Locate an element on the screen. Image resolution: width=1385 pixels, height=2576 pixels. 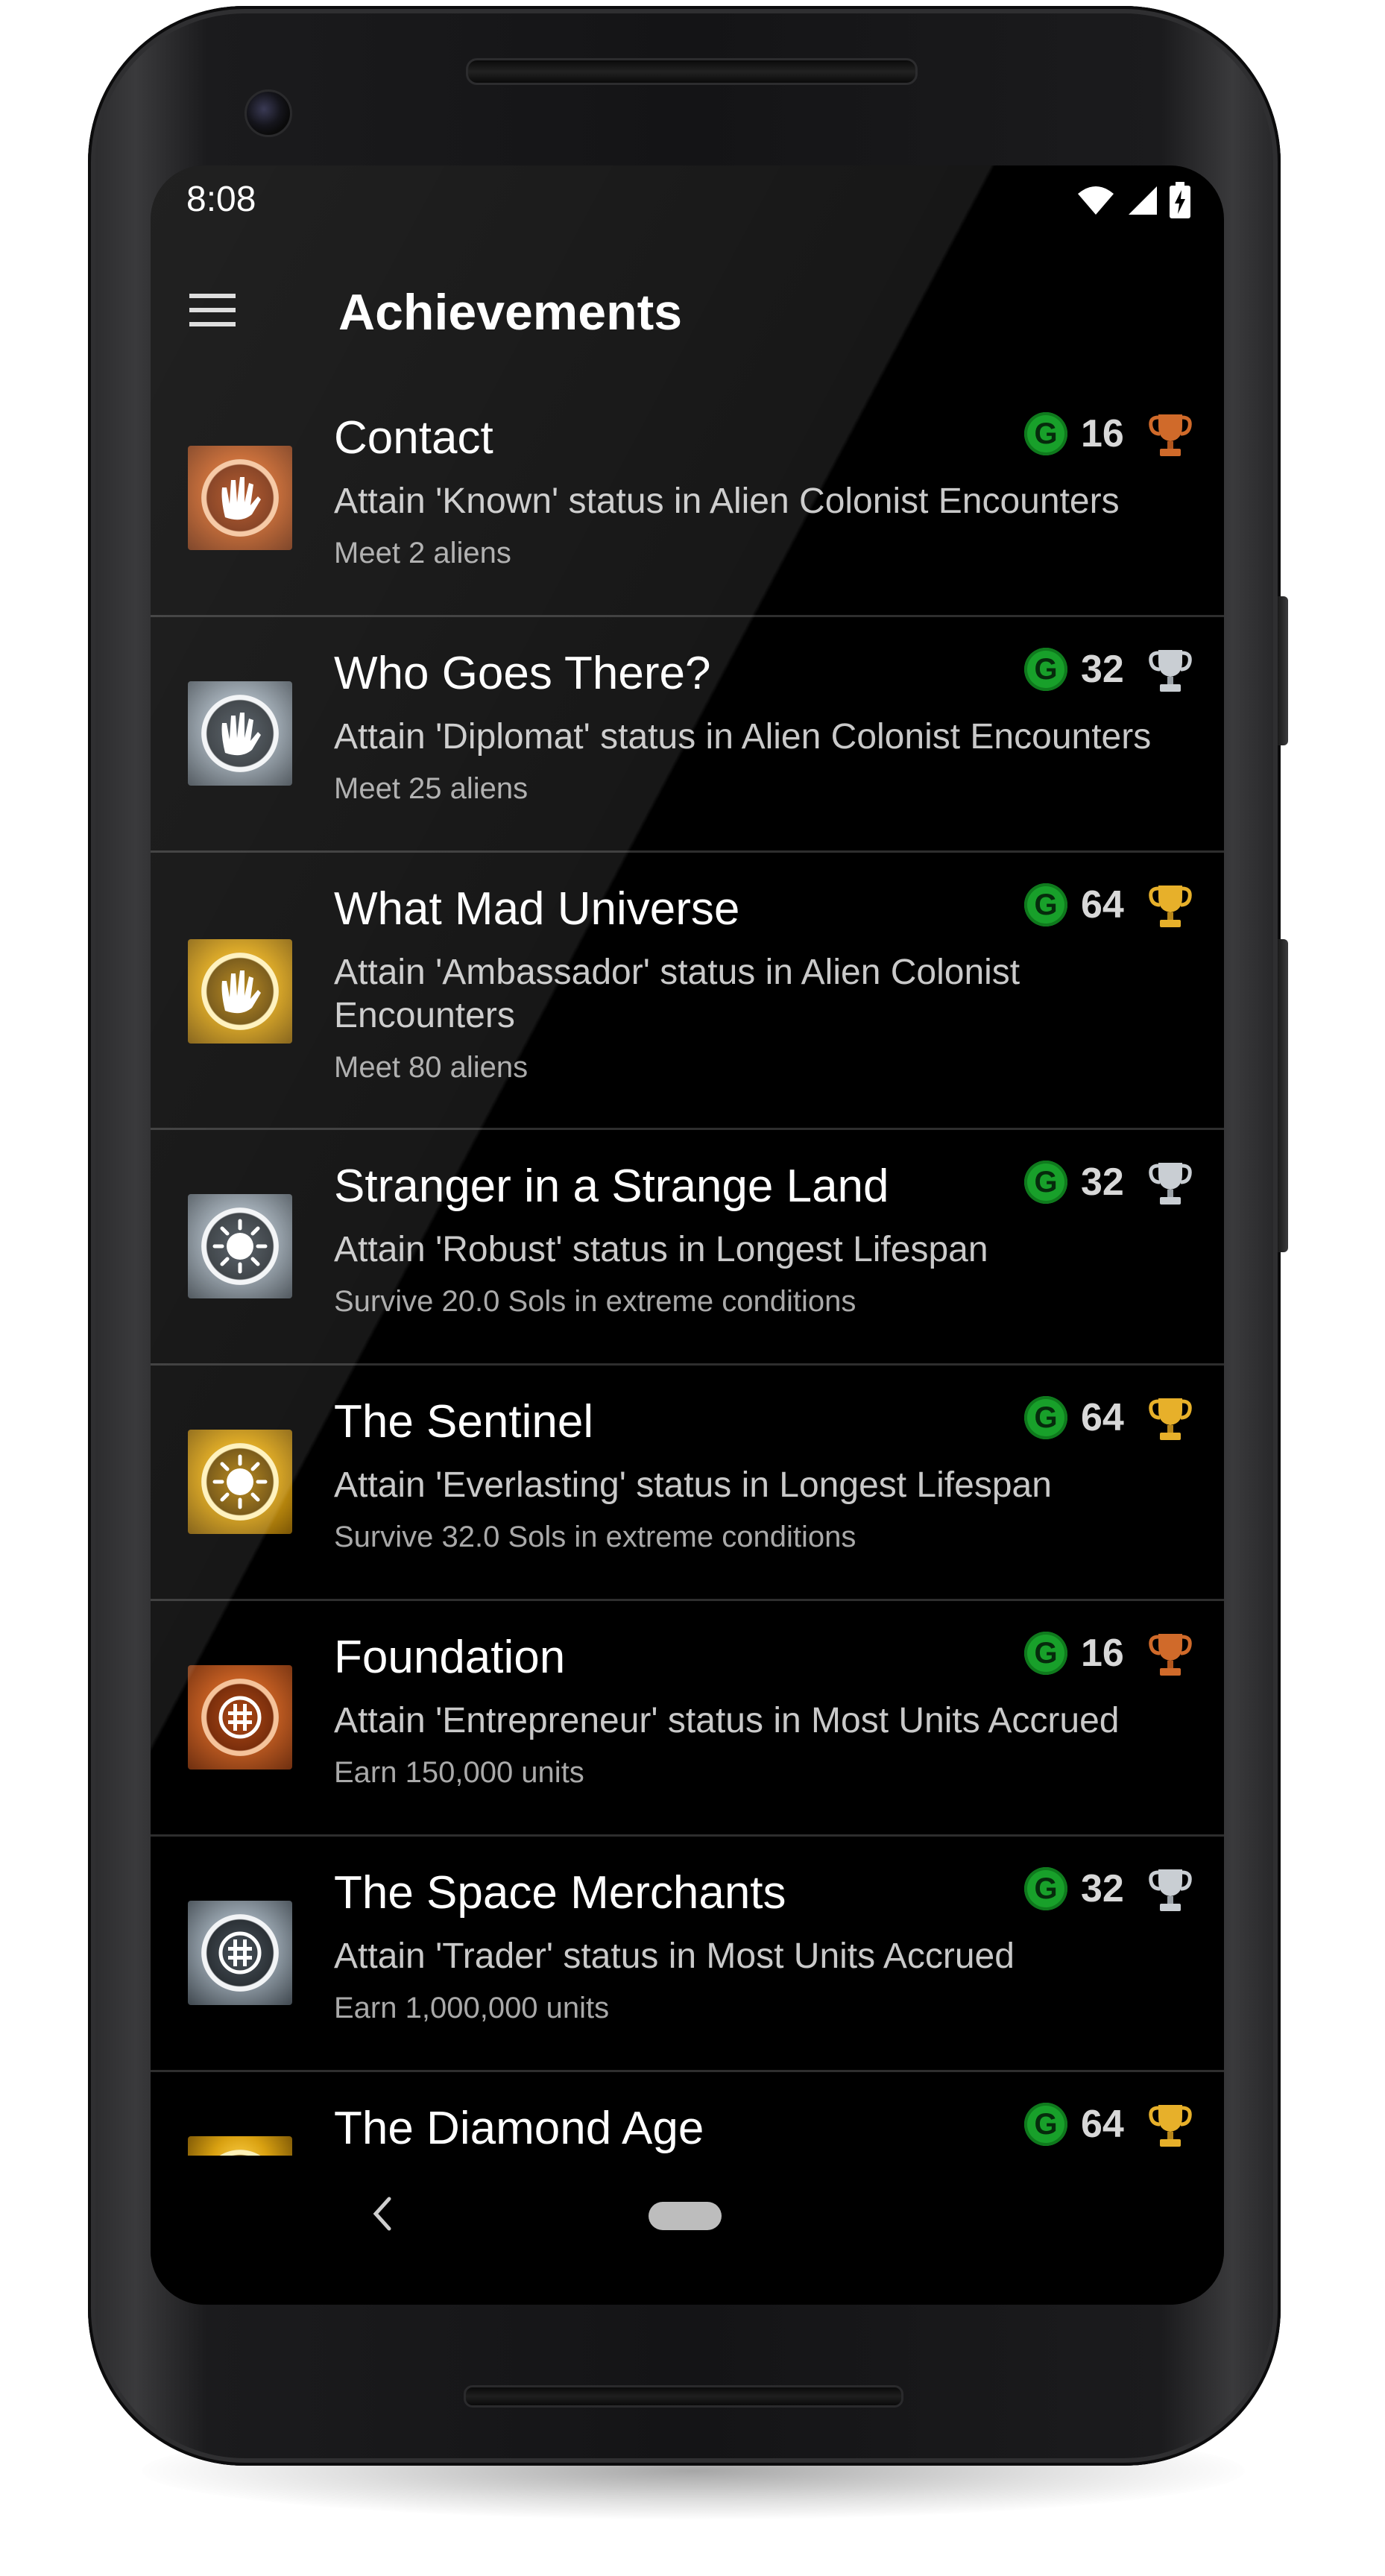
achievement-title: Contact is located at coordinates (413, 438).